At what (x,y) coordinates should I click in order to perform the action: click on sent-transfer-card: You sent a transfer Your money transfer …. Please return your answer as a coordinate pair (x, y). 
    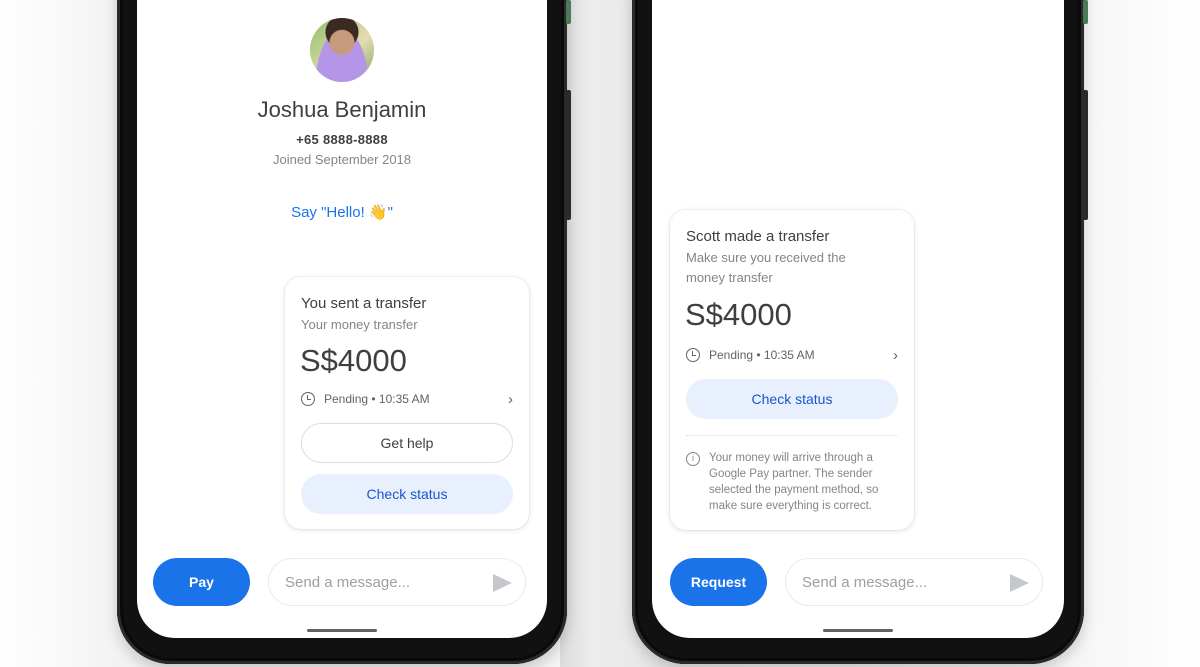
    Looking at the image, I should click on (407, 403).